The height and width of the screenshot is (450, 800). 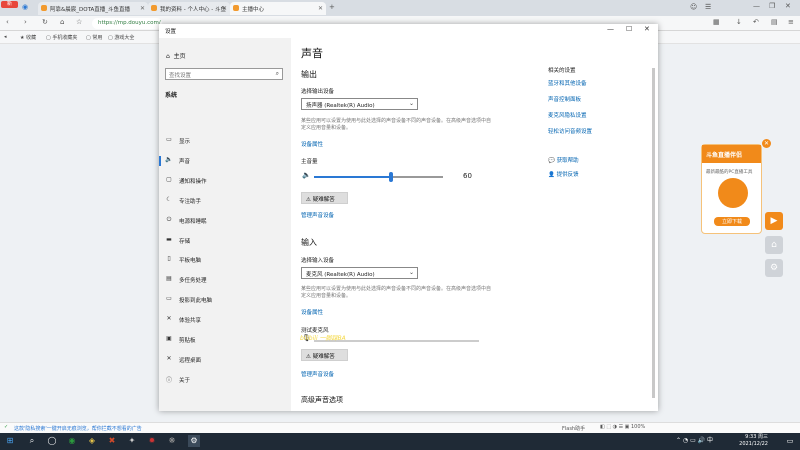 What do you see at coordinates (152, 441) in the screenshot?
I see `taskbar-app-fan-icon: ✹` at bounding box center [152, 441].